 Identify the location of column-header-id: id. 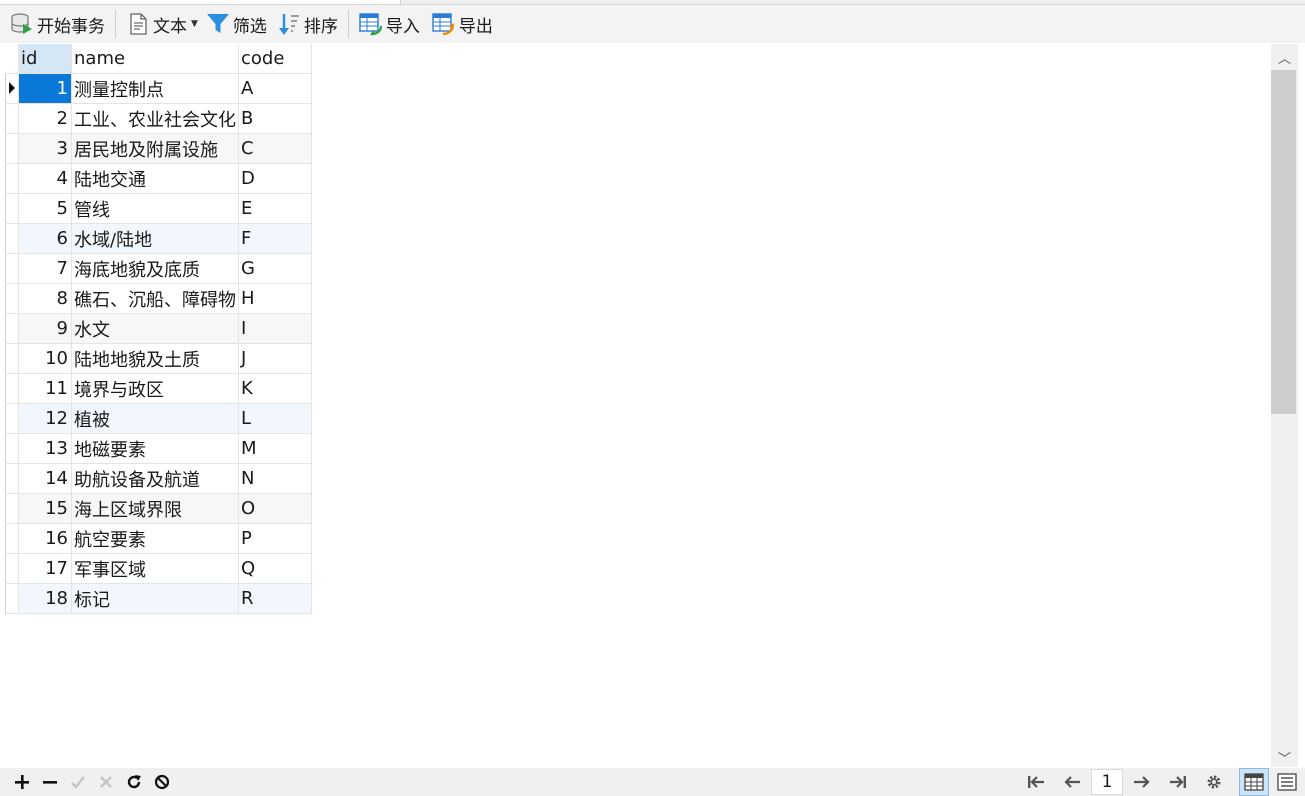
(45, 59).